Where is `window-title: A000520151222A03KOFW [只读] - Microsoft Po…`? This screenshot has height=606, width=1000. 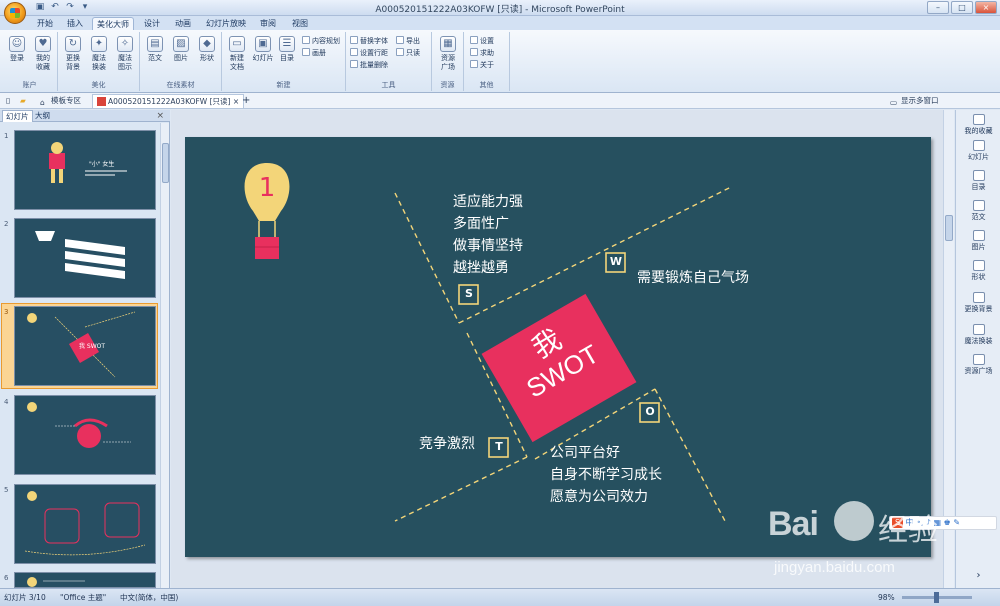 window-title: A000520151222A03KOFW [只读] - Microsoft Po… is located at coordinates (500, 10).